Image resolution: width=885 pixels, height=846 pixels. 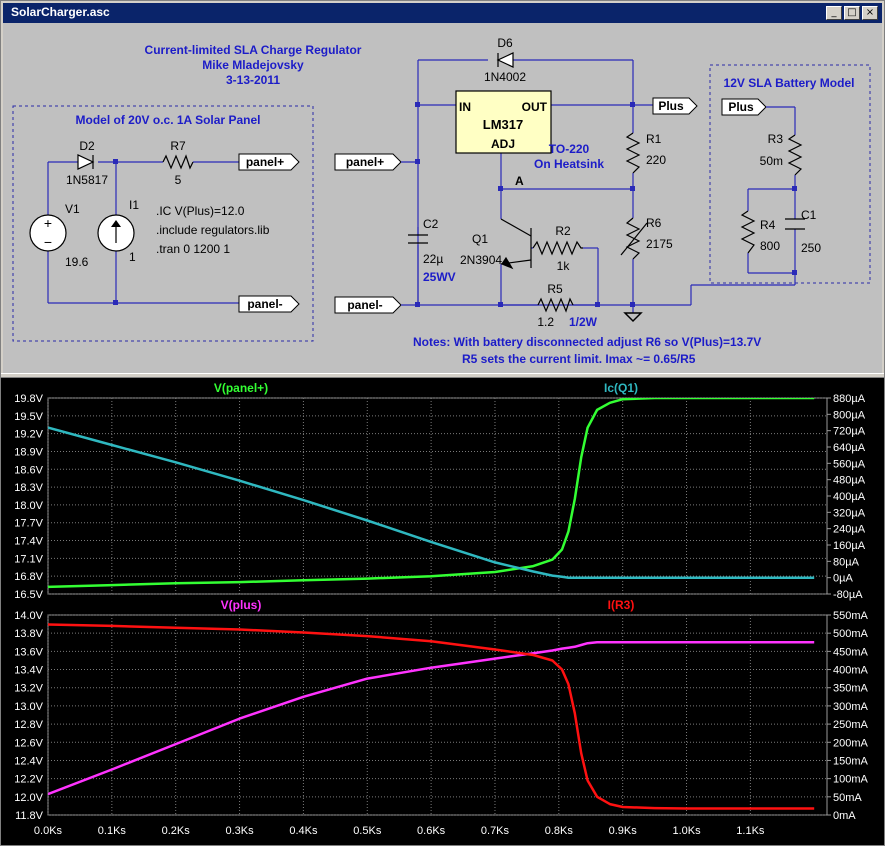 I want to click on r5-value: 1.2, so click(x=545, y=322).